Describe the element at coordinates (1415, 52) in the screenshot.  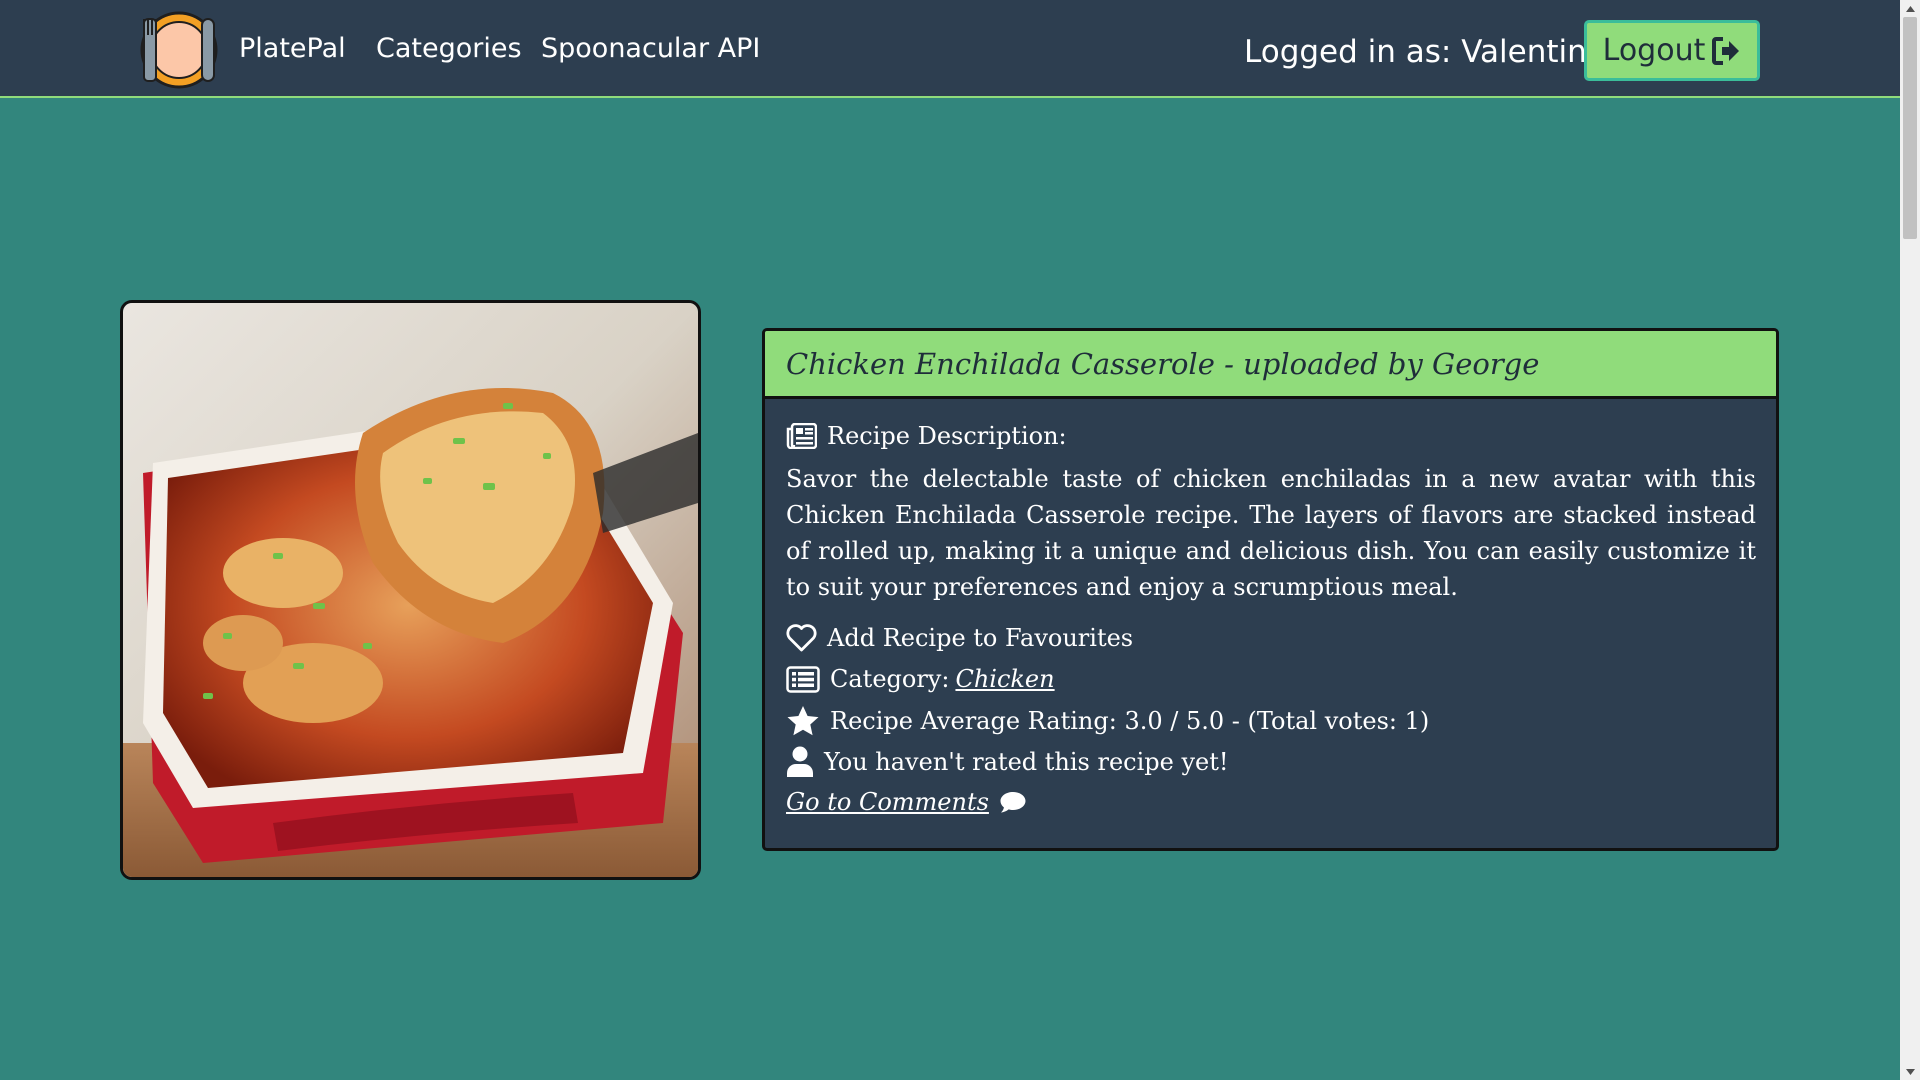
I see `logged-in-status: Logged in as: Valentin` at that location.